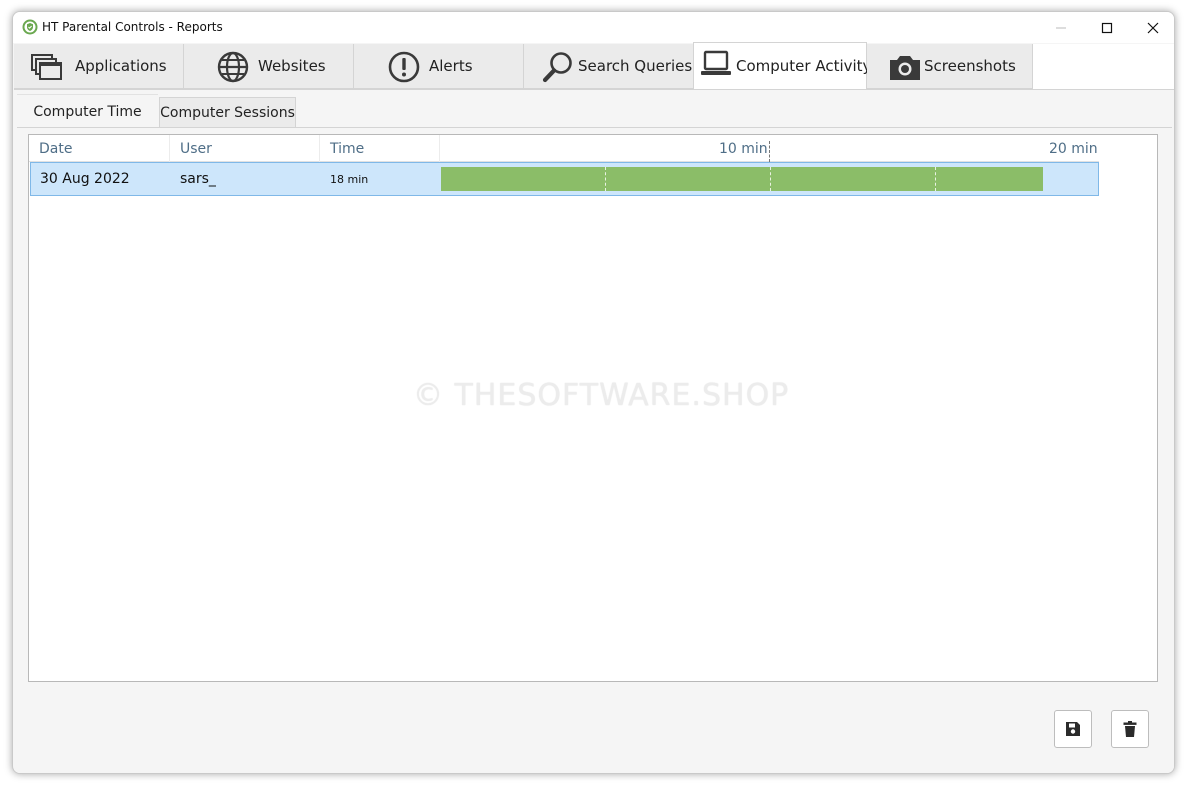 Image resolution: width=1187 pixels, height=786 pixels. I want to click on usage-bar, so click(742, 179).